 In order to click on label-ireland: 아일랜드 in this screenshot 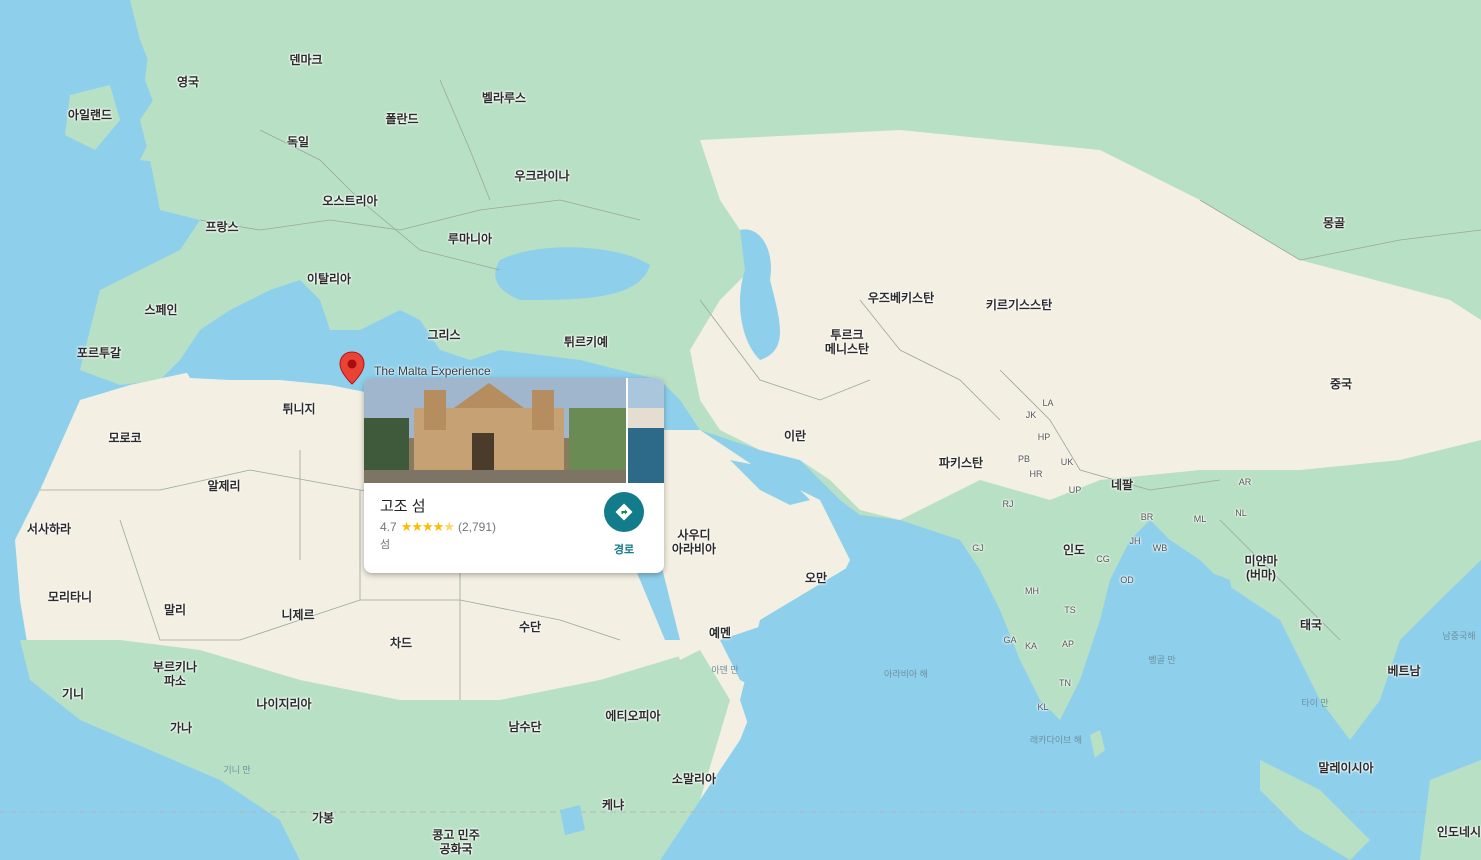, I will do `click(90, 115)`.